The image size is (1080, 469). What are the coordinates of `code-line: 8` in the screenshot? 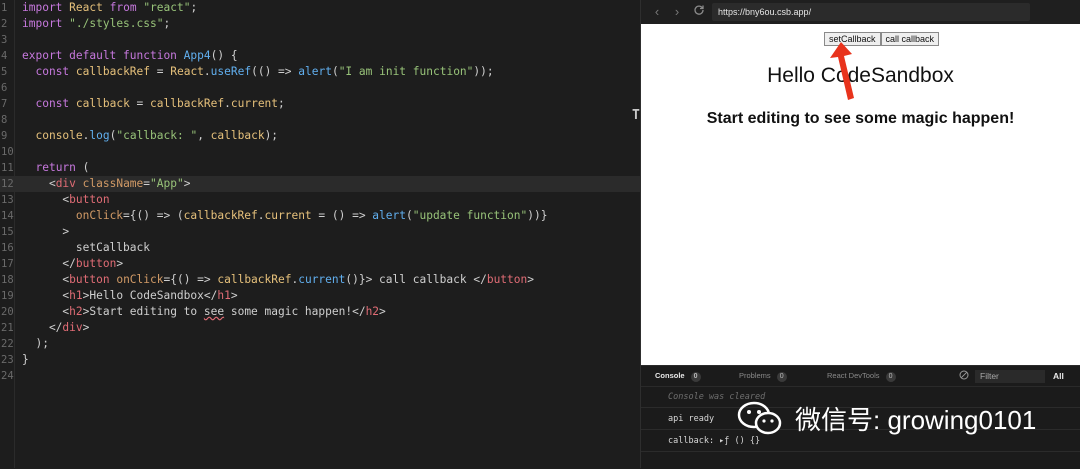 It's located at (320, 120).